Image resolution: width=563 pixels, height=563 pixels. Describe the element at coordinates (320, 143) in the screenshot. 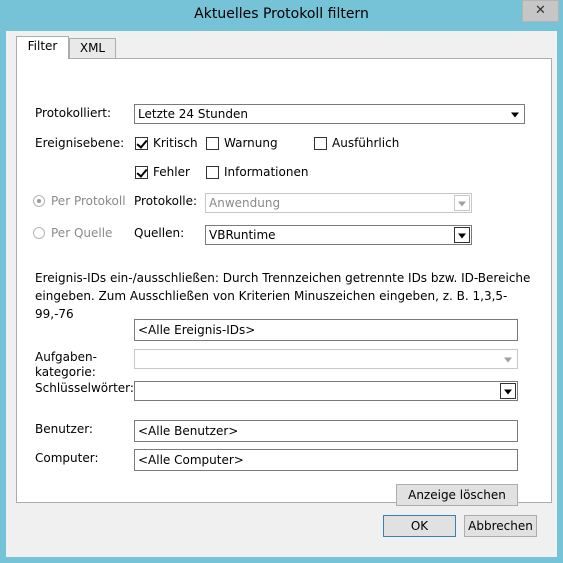

I see `verbose-checkbox` at that location.